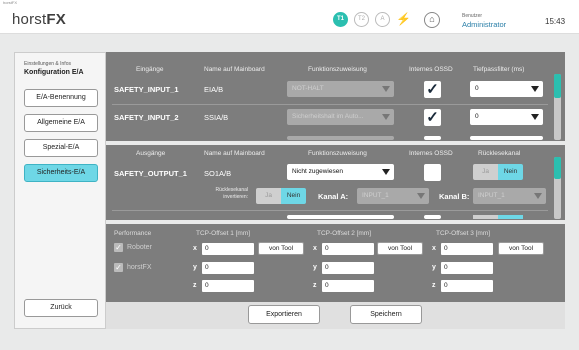 This screenshot has height=350, width=579. I want to click on output-2-ossd-partial, so click(432, 217).